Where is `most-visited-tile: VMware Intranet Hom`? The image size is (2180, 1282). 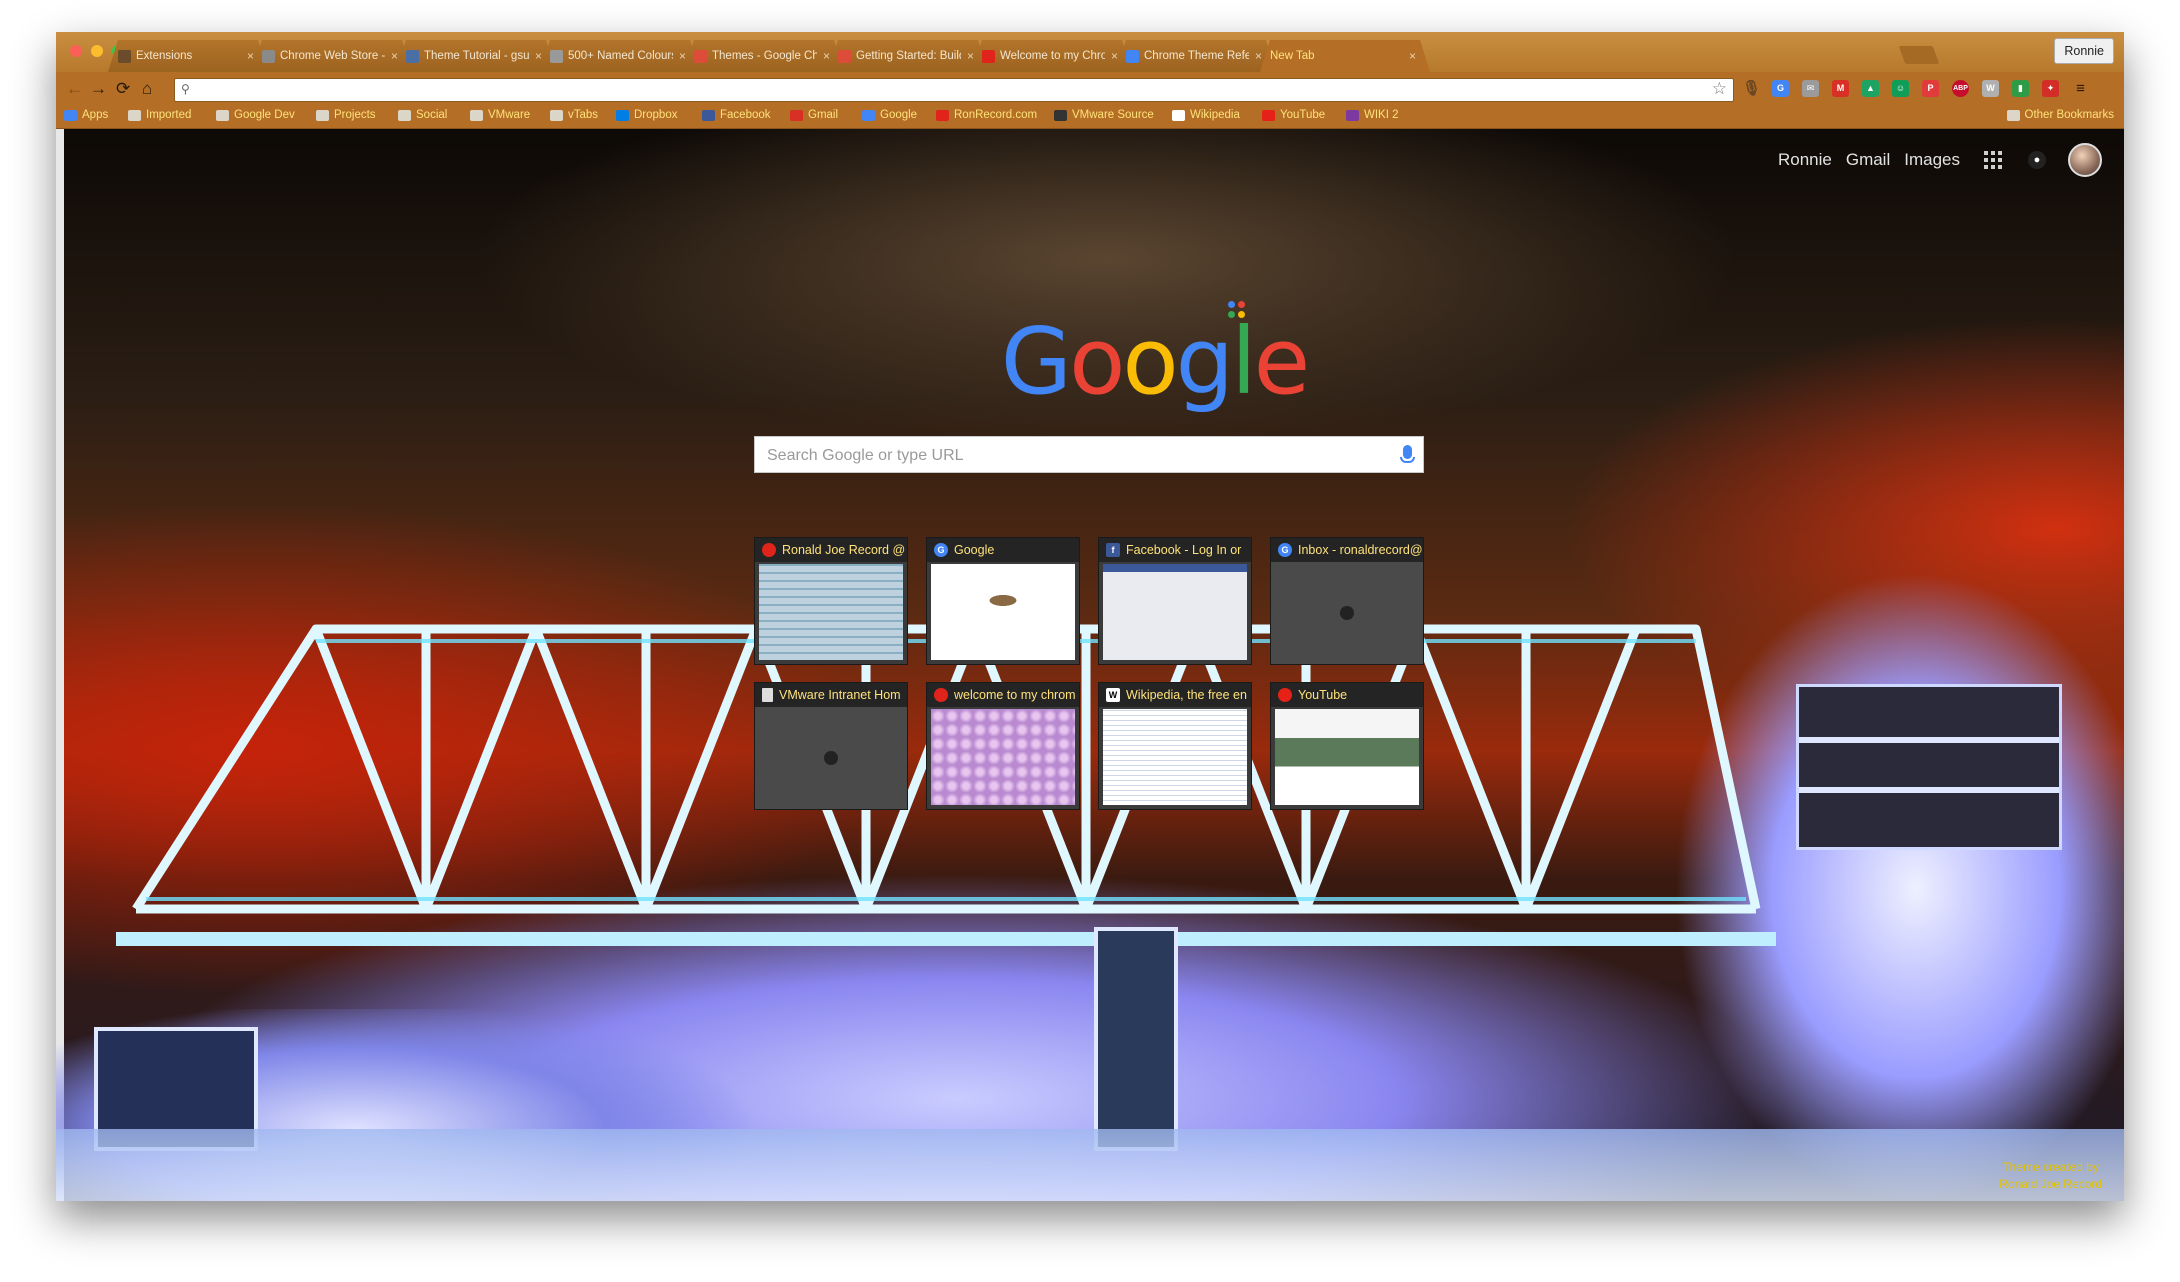 most-visited-tile: VMware Intranet Hom is located at coordinates (831, 746).